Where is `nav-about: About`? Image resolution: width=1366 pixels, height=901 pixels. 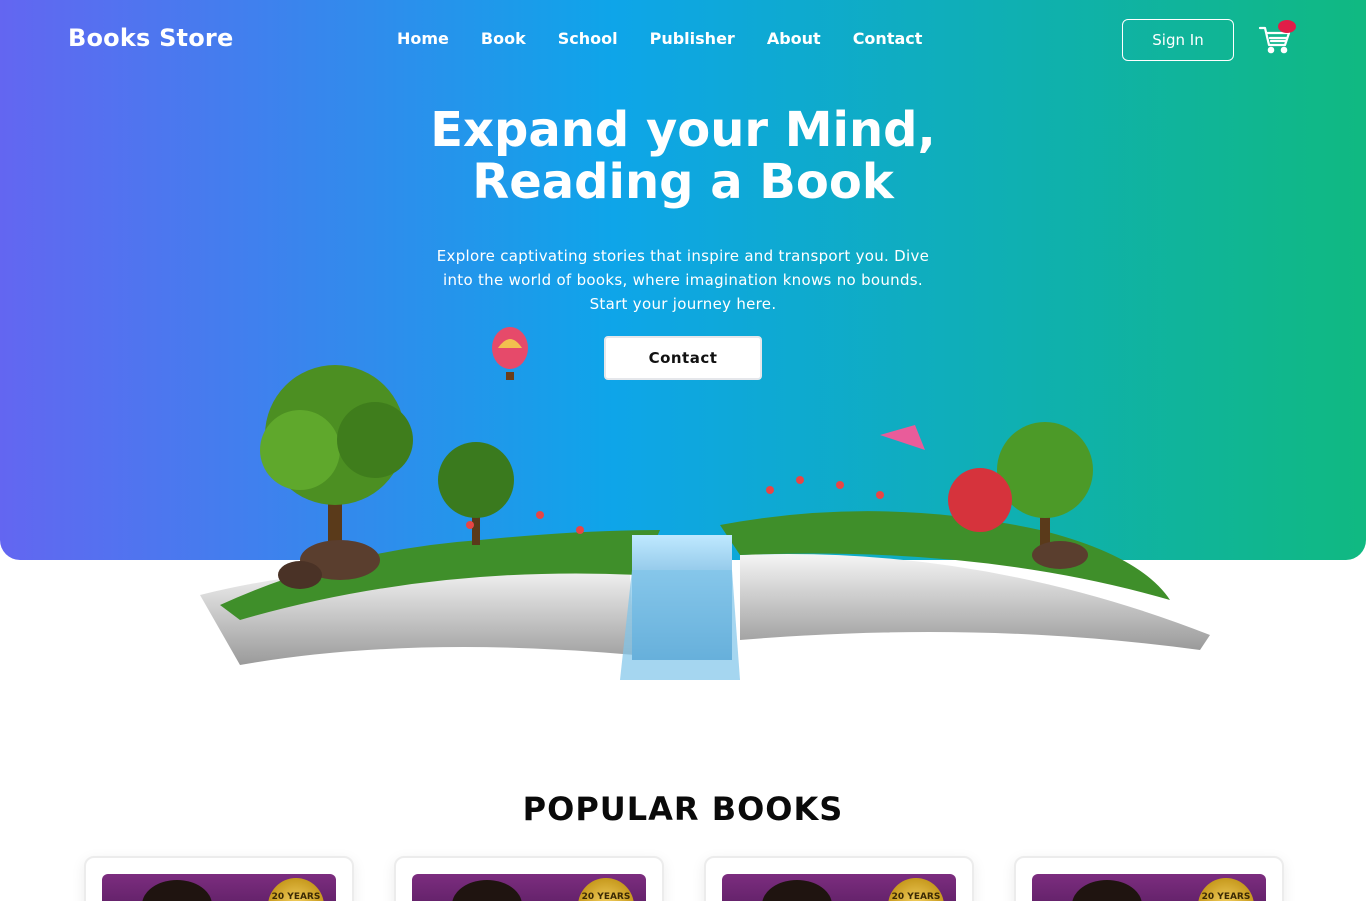
nav-about: About is located at coordinates (794, 38).